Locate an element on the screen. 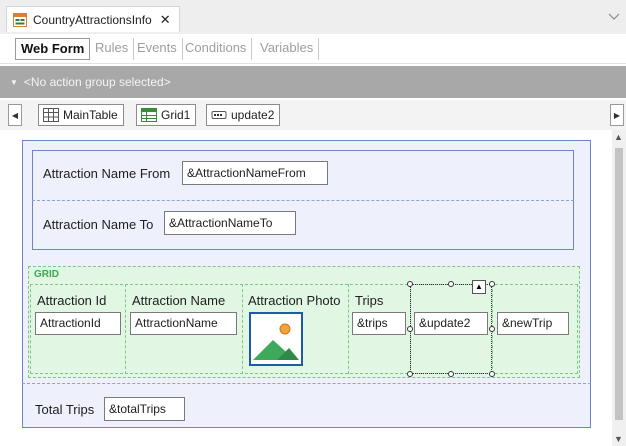 This screenshot has width=626, height=446. vertical-scrollbar: ▲ ▼ is located at coordinates (619, 288).